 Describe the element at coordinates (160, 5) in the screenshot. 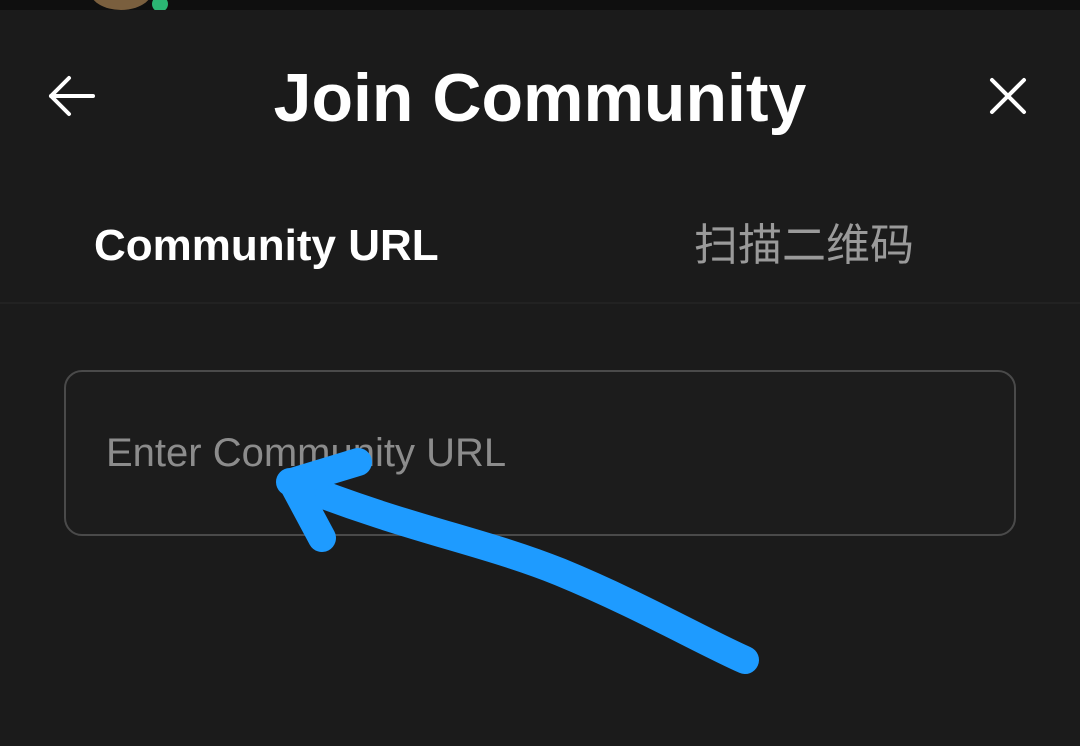

I see `online-status-dot` at that location.